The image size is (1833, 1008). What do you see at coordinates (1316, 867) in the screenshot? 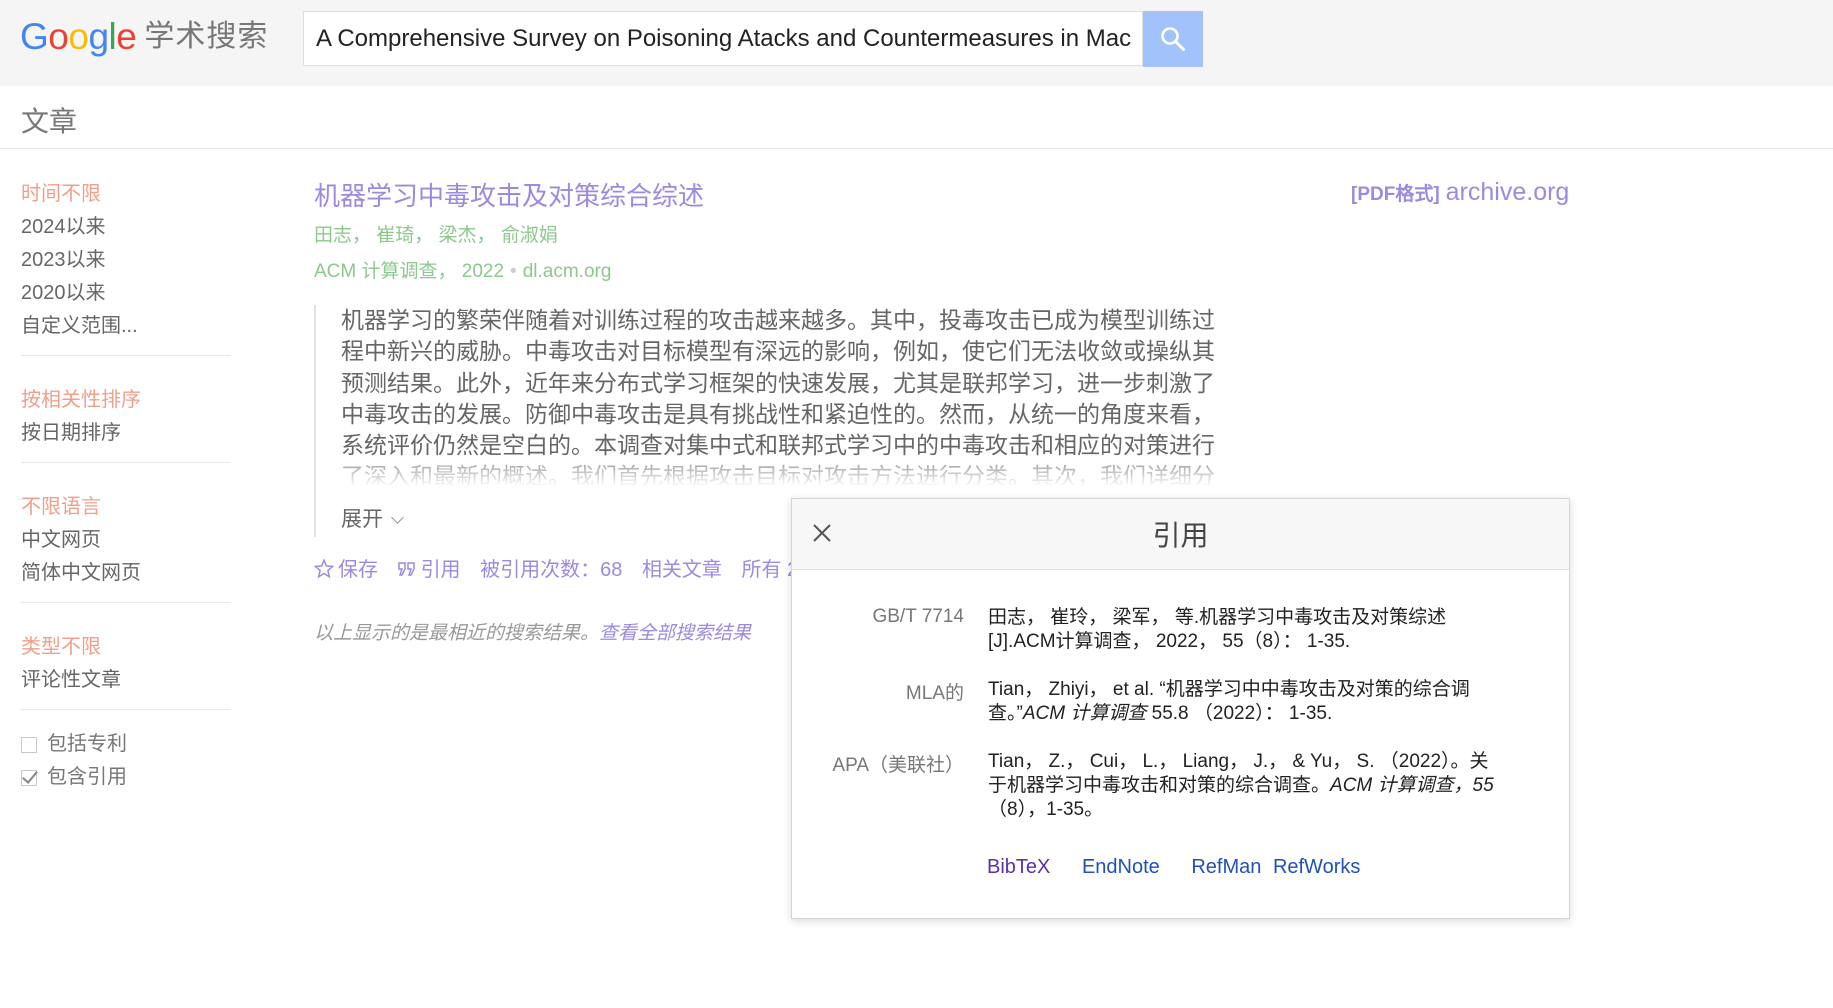
I see `refworks-link: RefWorks` at bounding box center [1316, 867].